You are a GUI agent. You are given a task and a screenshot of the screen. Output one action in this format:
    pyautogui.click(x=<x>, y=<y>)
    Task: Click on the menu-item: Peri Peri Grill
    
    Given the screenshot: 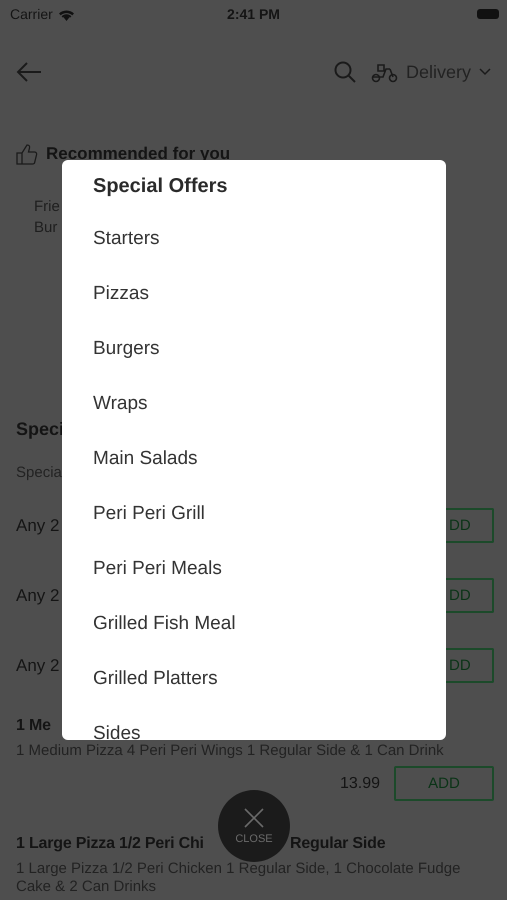 What is the action you would take?
    pyautogui.click(x=149, y=513)
    